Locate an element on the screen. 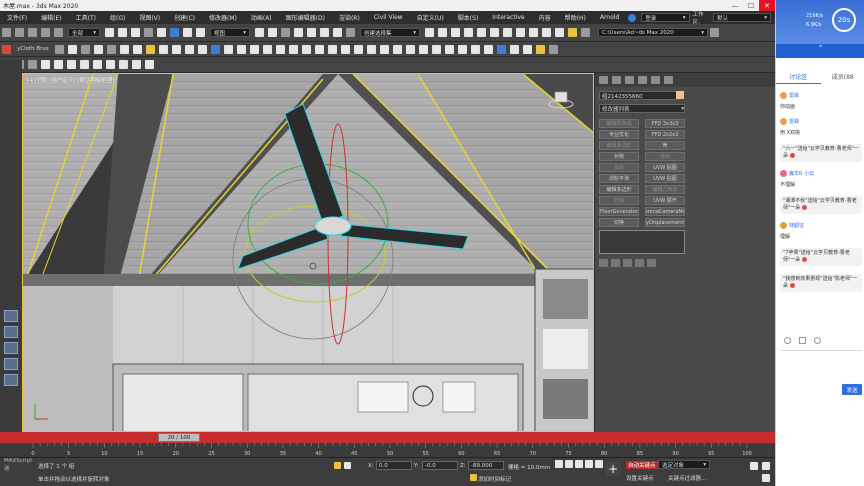 The image size is (864, 486). modifier-button: CoronaCameraMod is located at coordinates (665, 211).